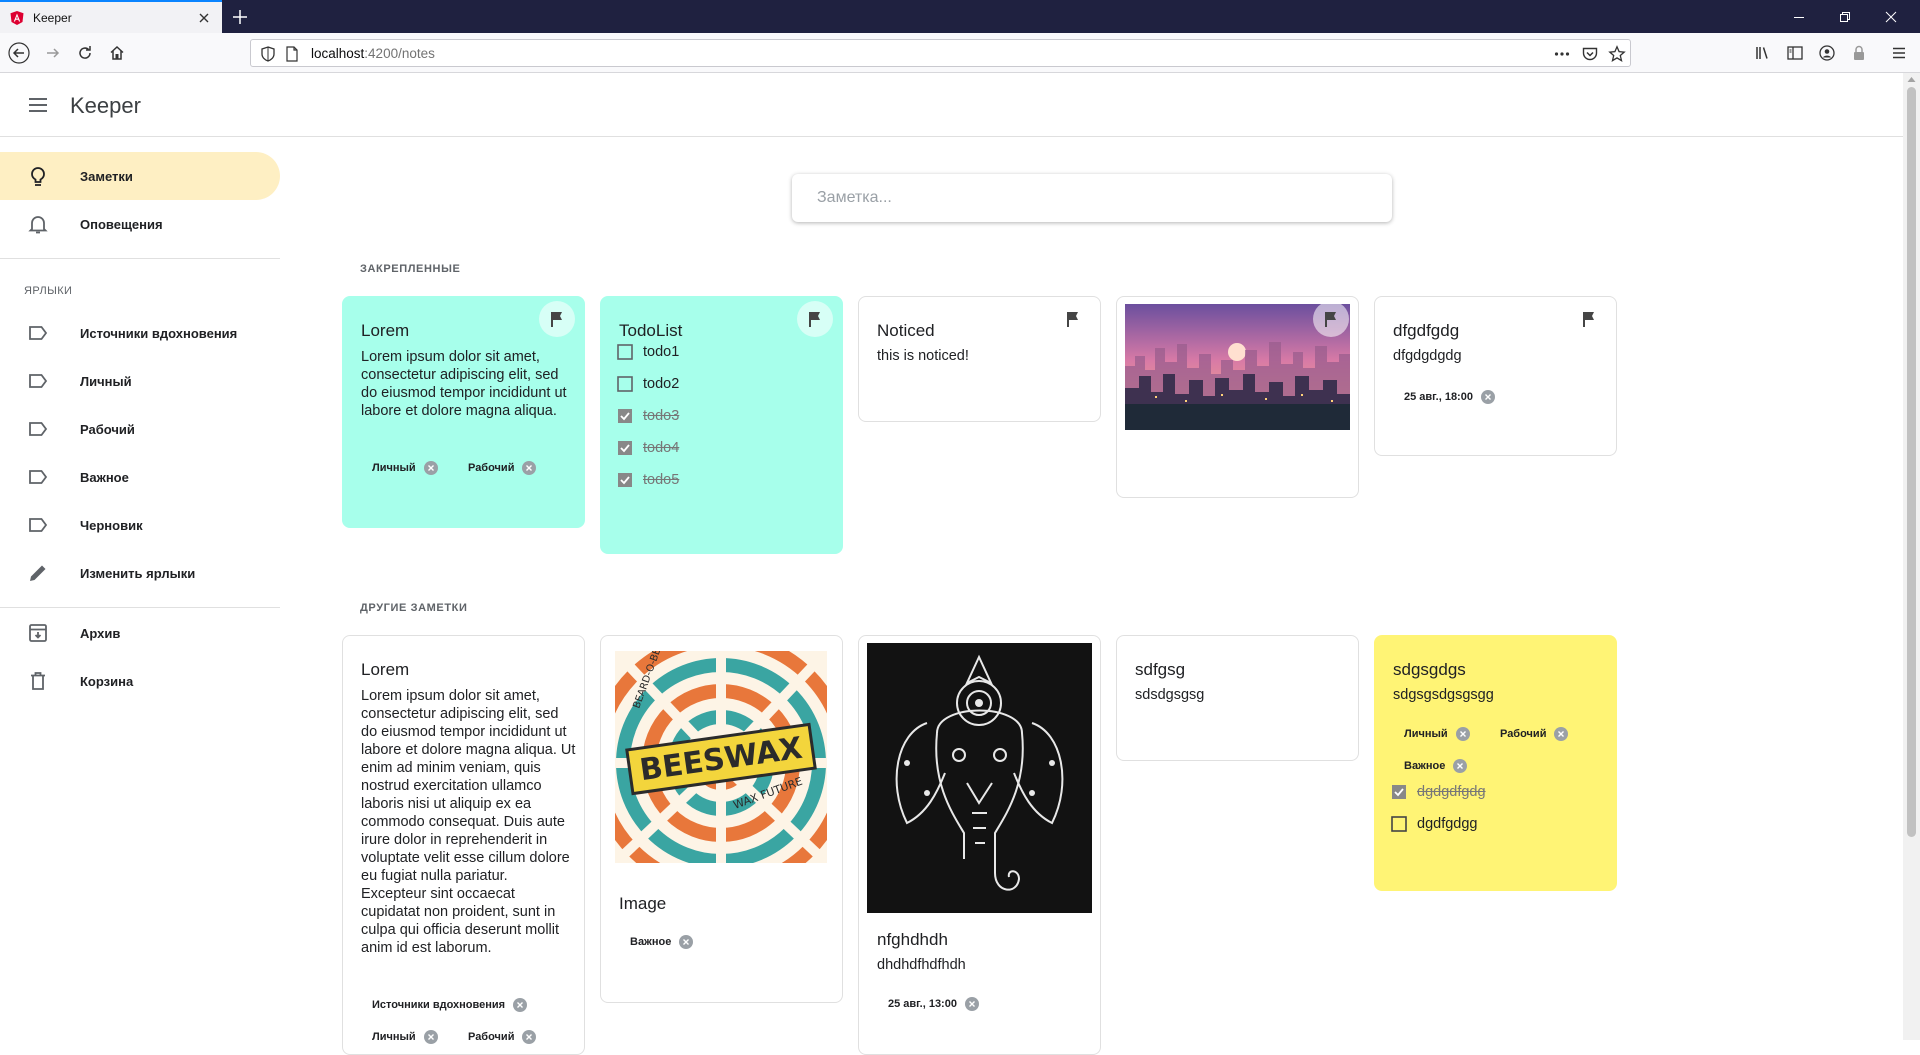 This screenshot has width=1920, height=1055. I want to click on scroll-up-icon, so click(1911, 79).